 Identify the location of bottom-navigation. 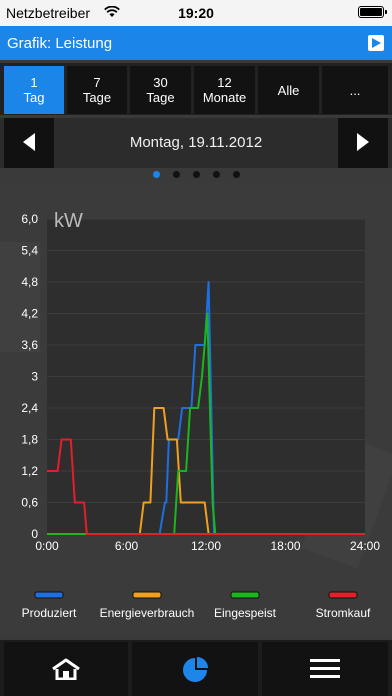
(196, 668).